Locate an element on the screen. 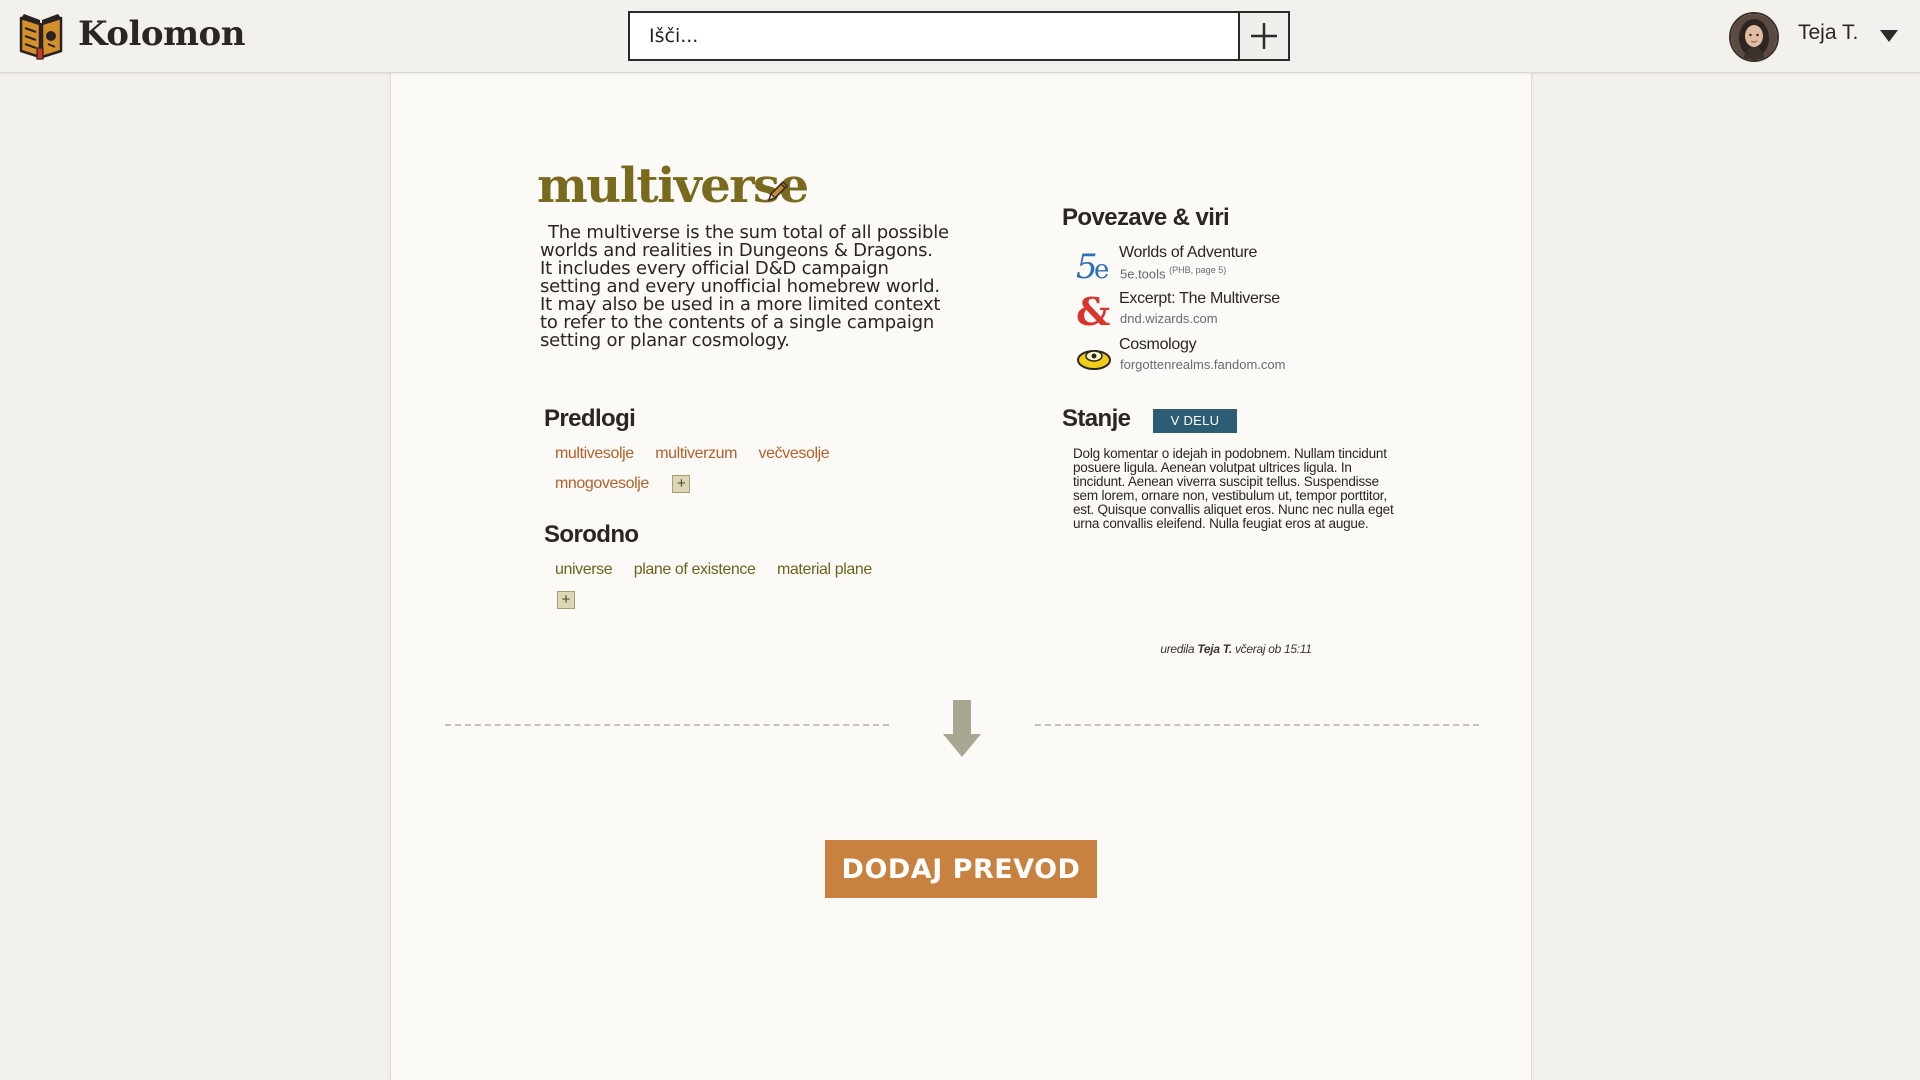 The height and width of the screenshot is (1080, 1920). pencil-edit-icon is located at coordinates (778, 191).